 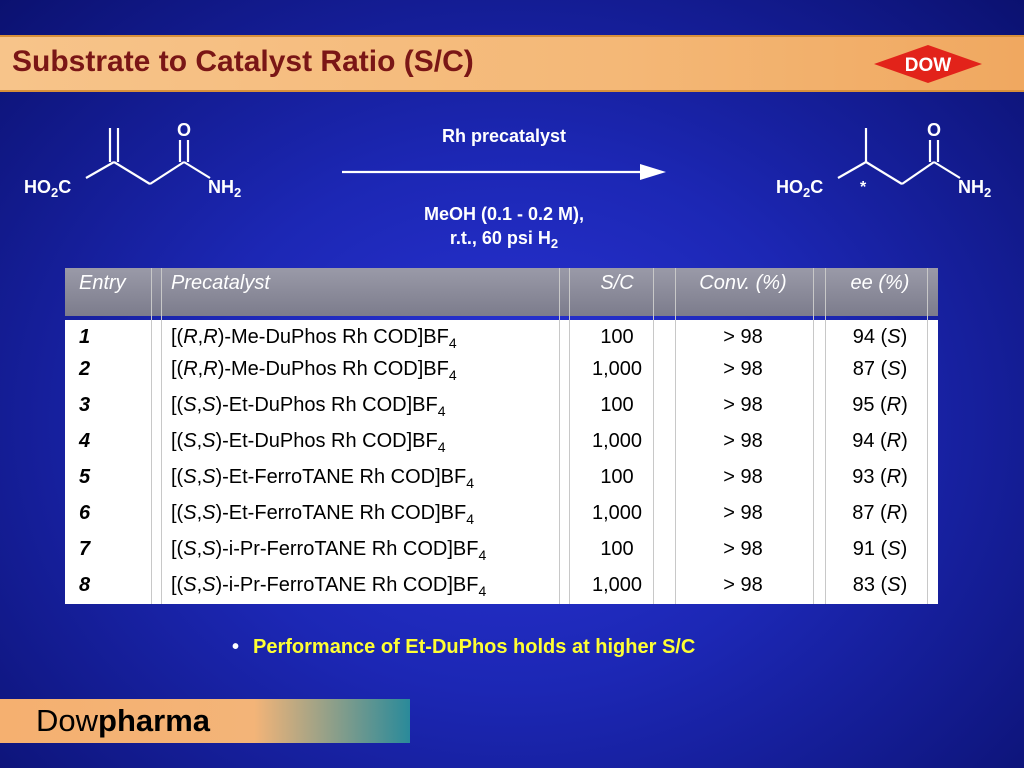 What do you see at coordinates (617, 283) in the screenshot?
I see `header-sc: S/C` at bounding box center [617, 283].